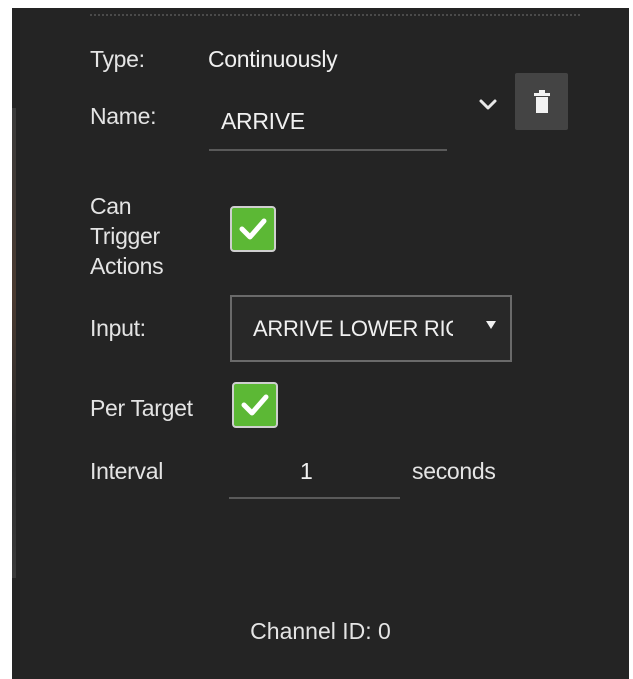 The image size is (633, 679). Describe the element at coordinates (125, 236) in the screenshot. I see `can-trigger-label-line2: Trigger` at that location.